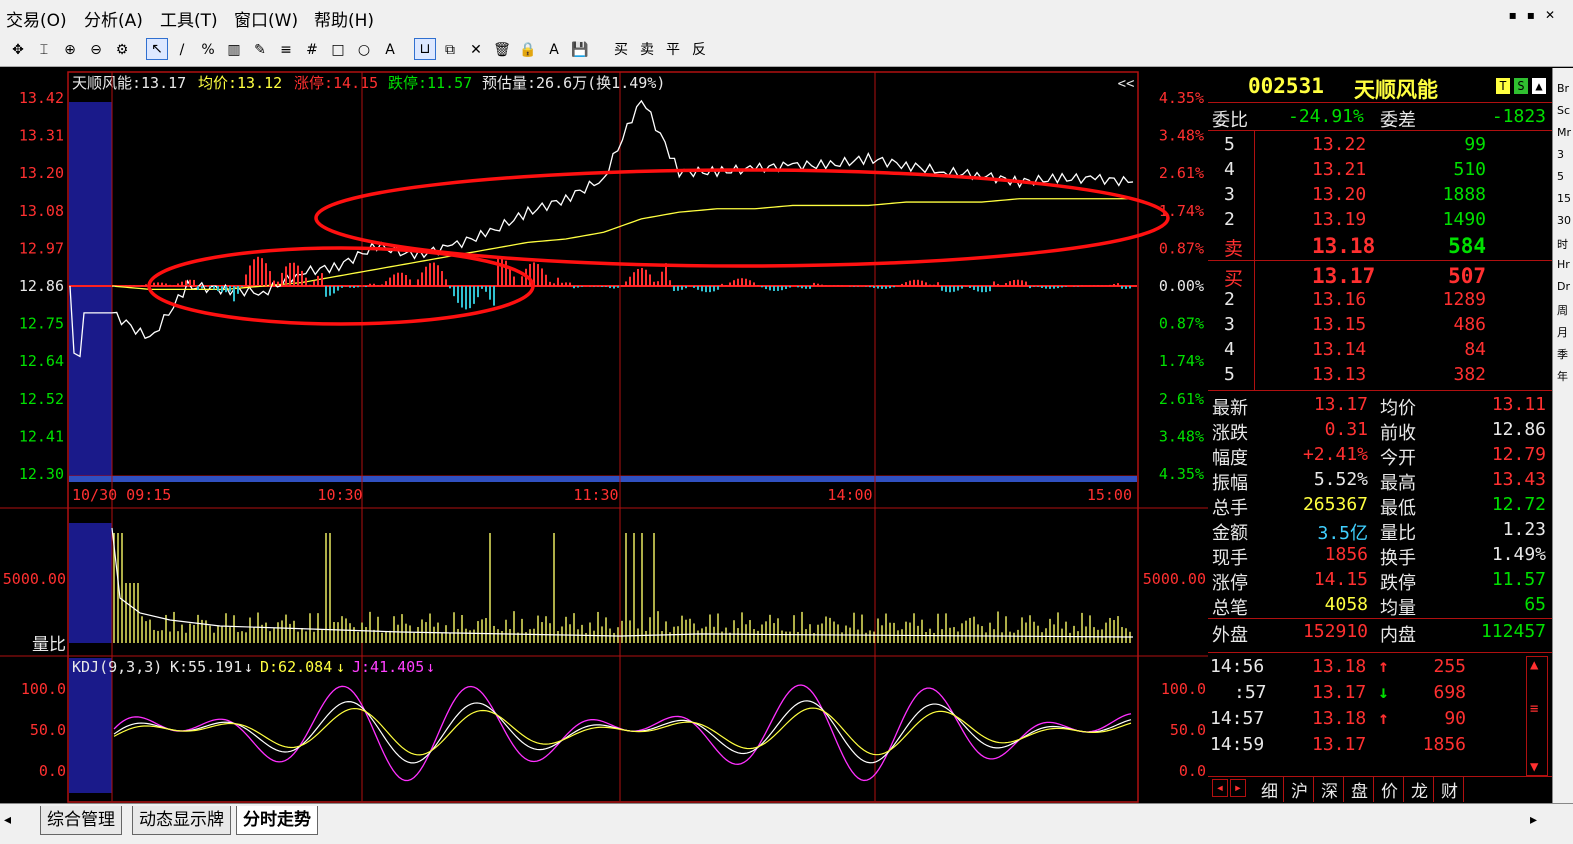  Describe the element at coordinates (1562, 376) in the screenshot. I see `sidebar-item: 年` at that location.